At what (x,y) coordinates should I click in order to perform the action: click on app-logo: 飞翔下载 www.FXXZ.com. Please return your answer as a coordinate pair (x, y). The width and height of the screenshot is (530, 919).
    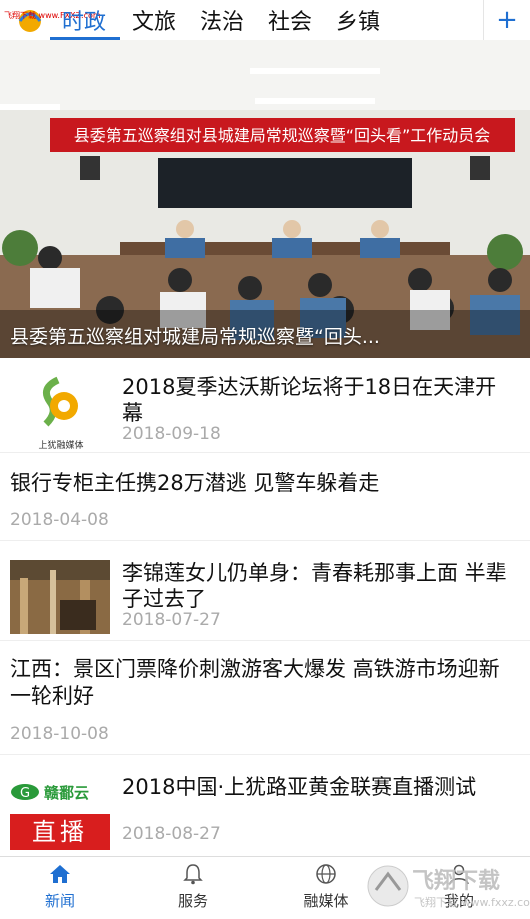
    Looking at the image, I should click on (52, 19).